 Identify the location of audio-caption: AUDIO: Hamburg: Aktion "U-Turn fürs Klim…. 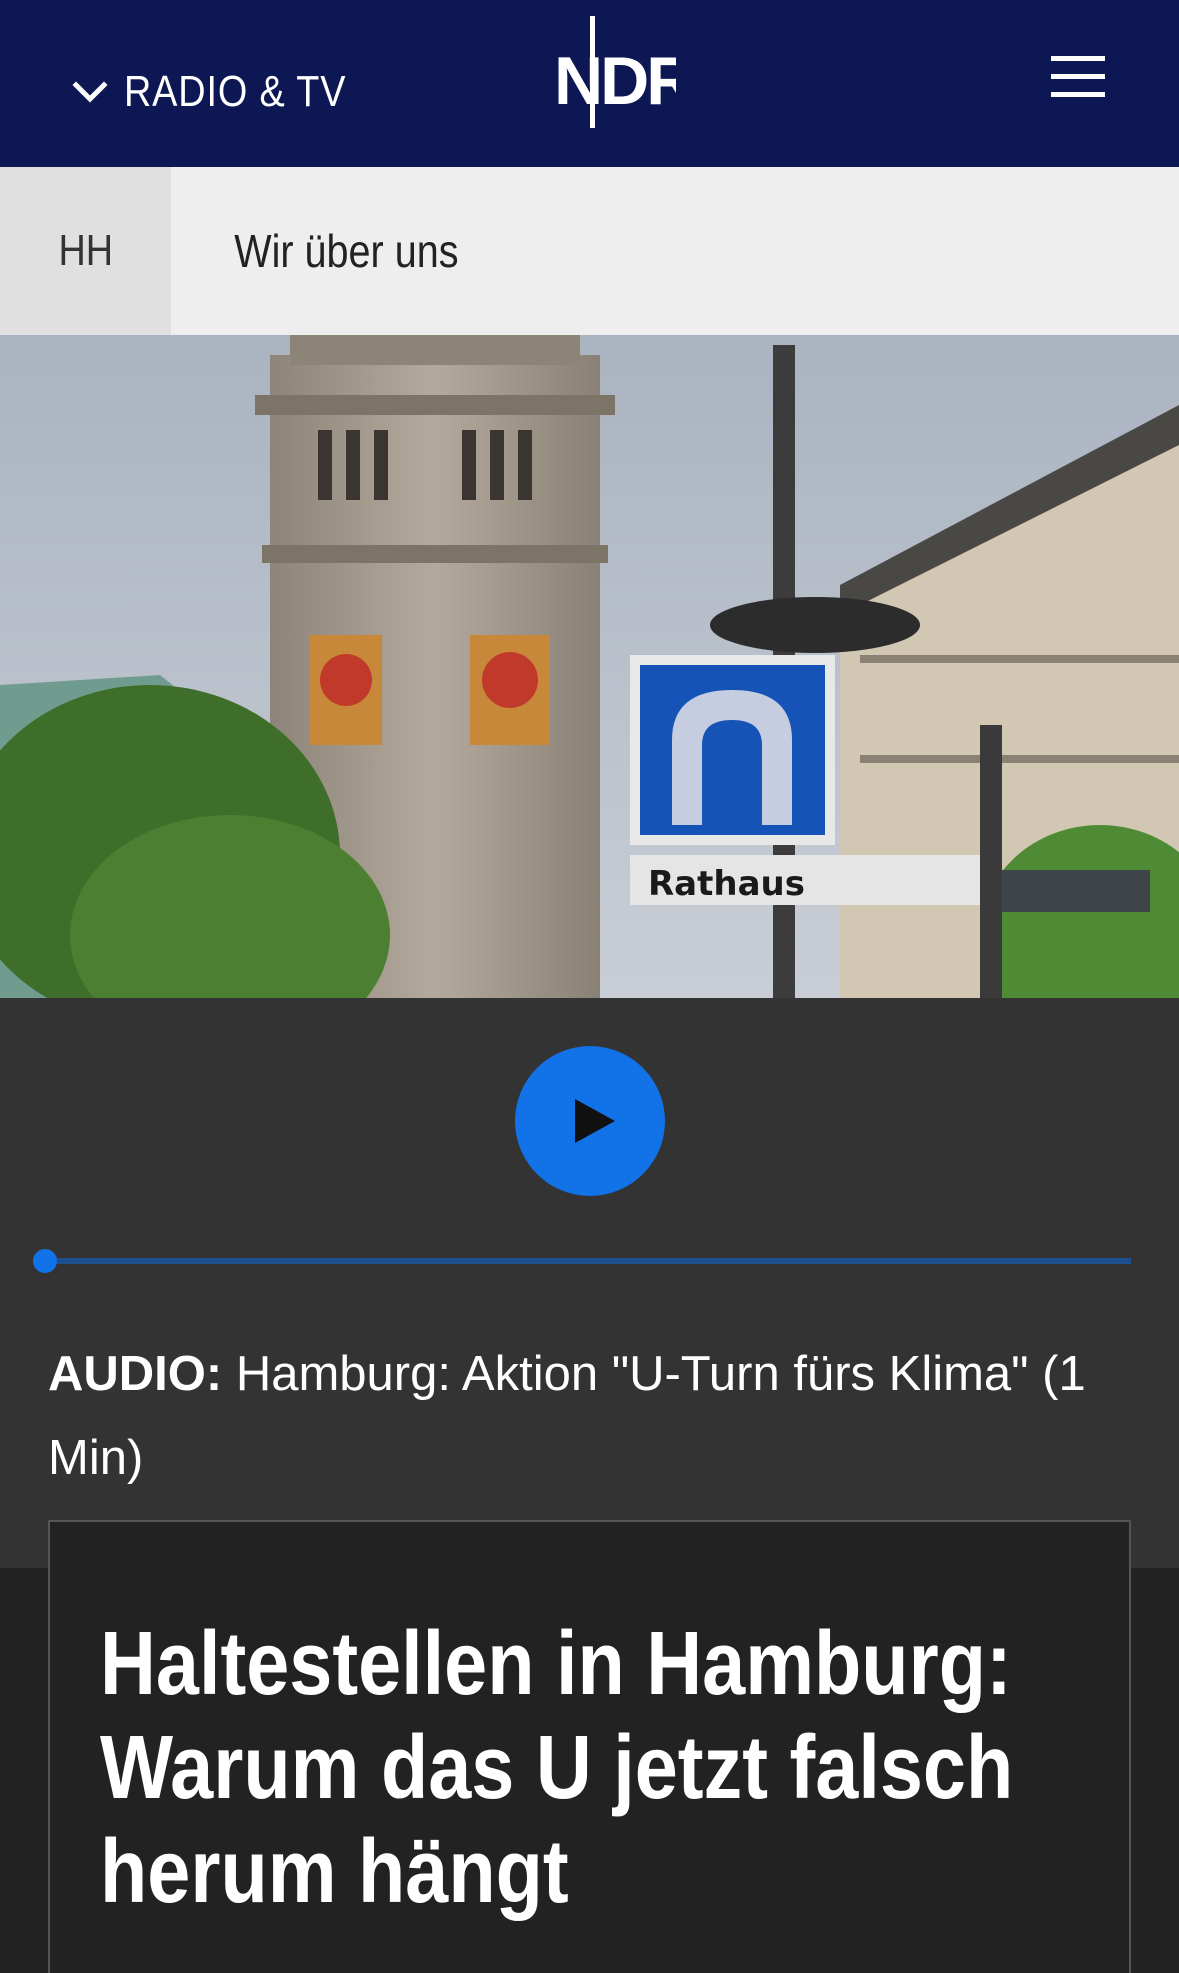
(598, 1416).